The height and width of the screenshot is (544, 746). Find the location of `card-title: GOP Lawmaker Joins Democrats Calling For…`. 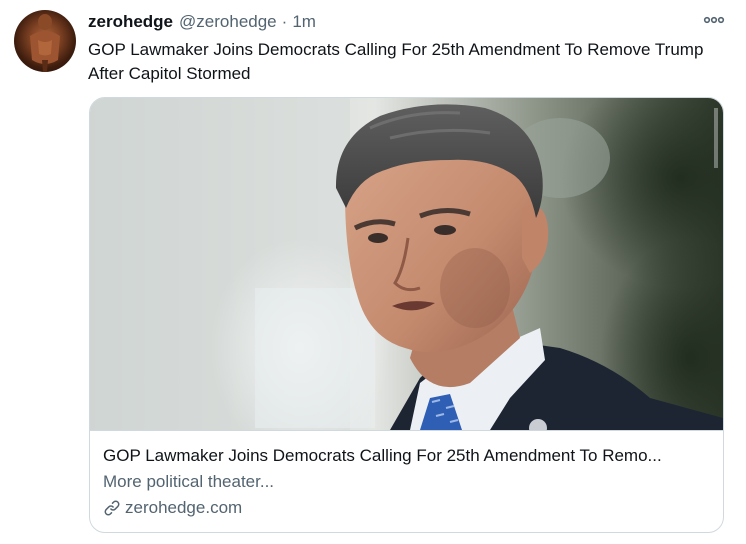

card-title: GOP Lawmaker Joins Democrats Calling For… is located at coordinates (407, 456).